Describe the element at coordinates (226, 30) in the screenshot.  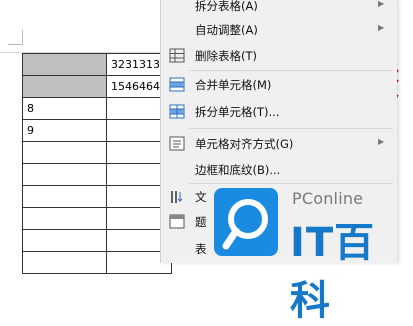
I see `menu-item-label: 自动调整(A)` at that location.